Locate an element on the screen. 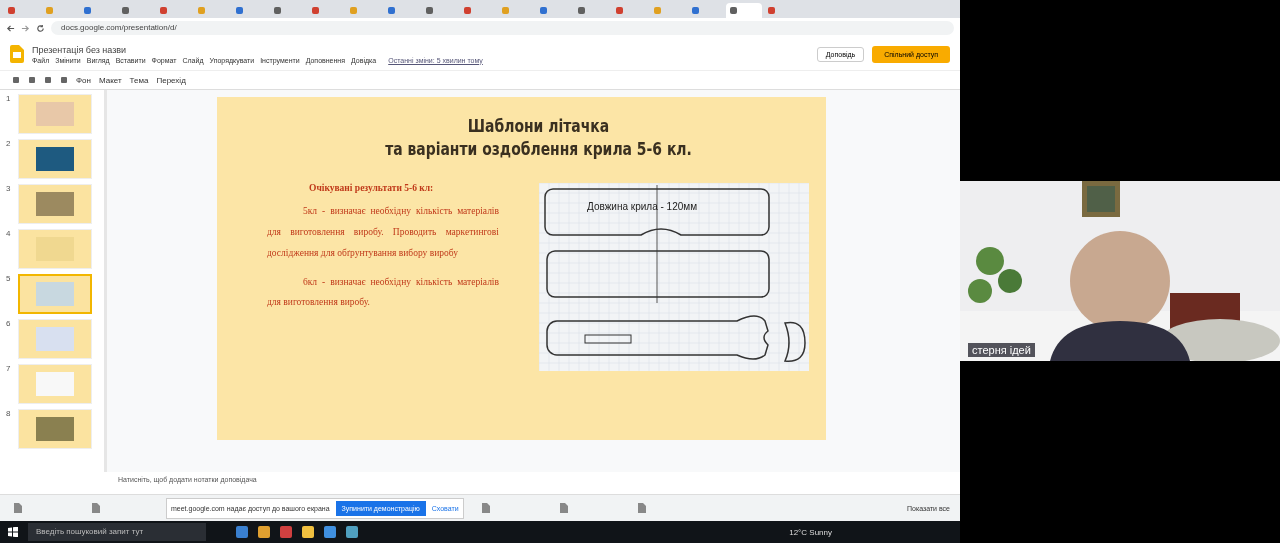 The image size is (1280, 543). slides-logo-icon is located at coordinates (17, 54).